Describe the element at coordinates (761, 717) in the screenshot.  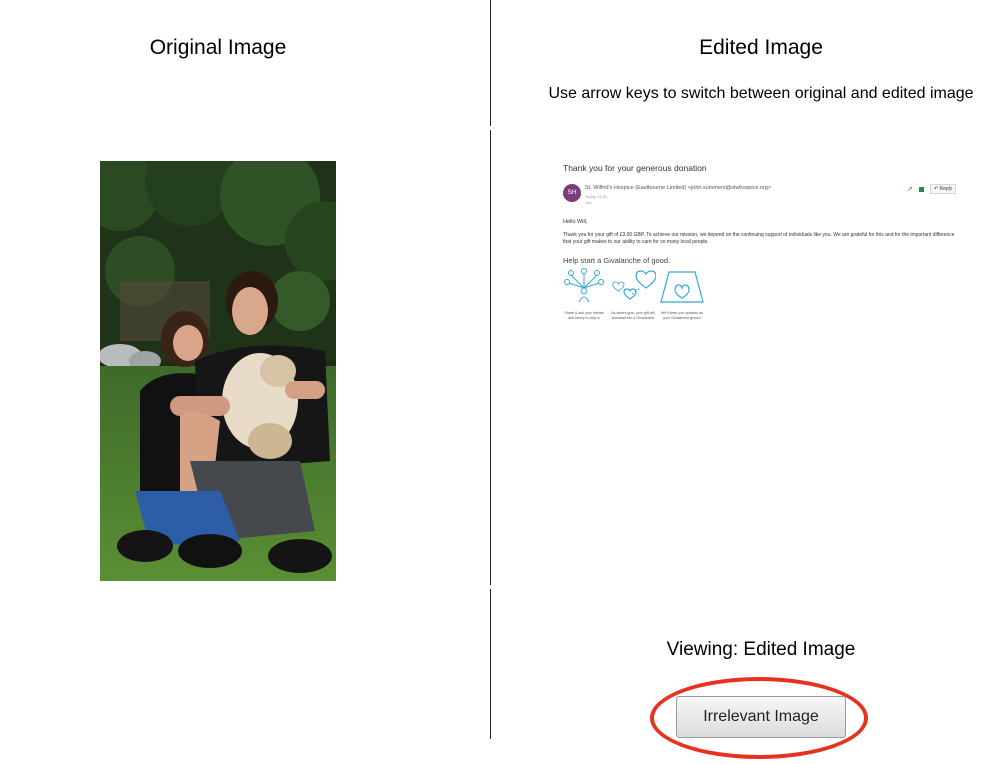
I see `irrelevant-image-button: Irrelevant Image` at that location.